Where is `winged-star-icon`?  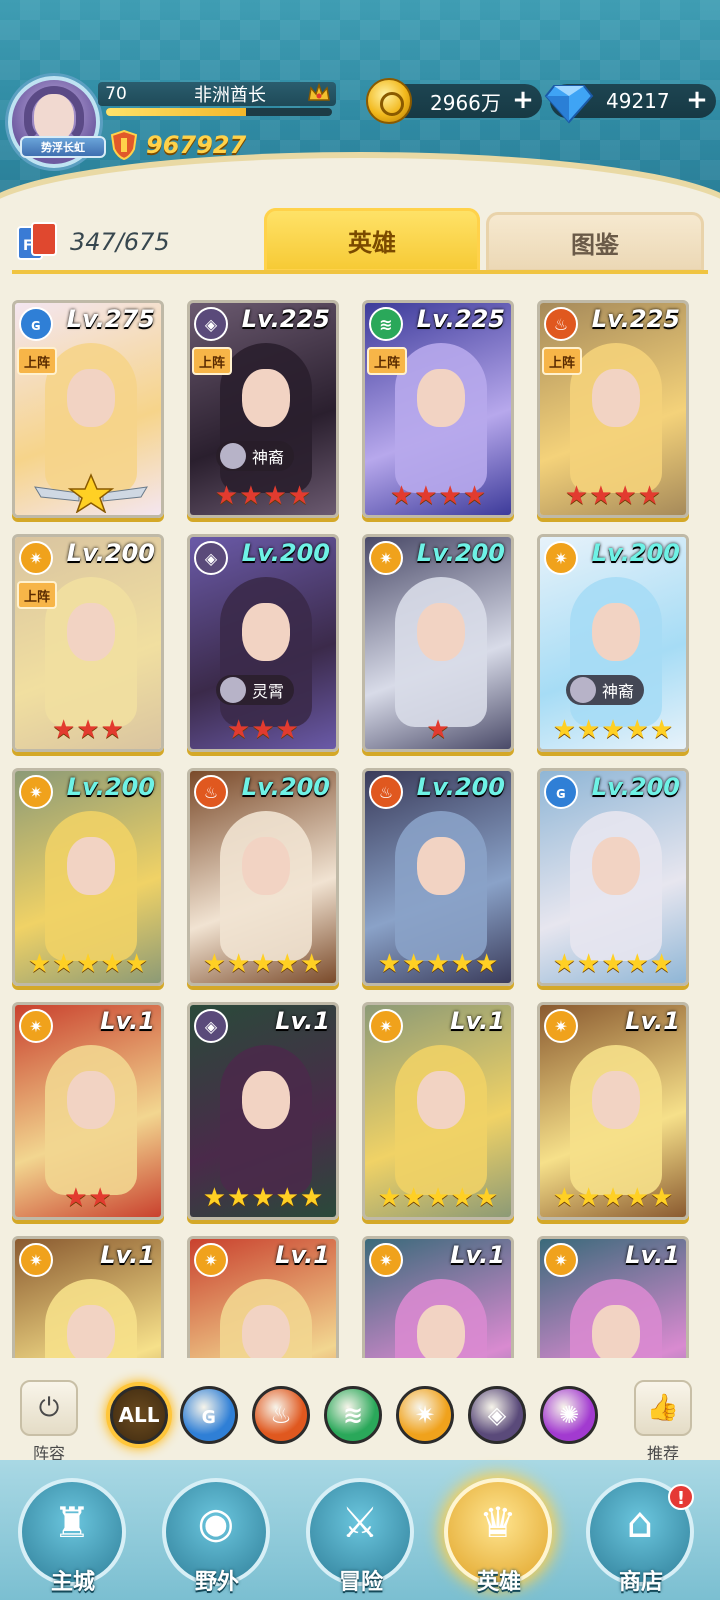 winged-star-icon is located at coordinates (91, 493).